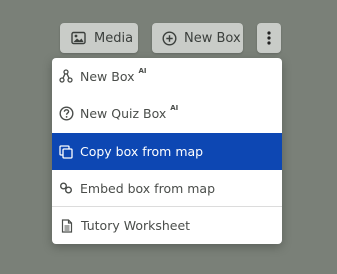 This screenshot has width=337, height=274. What do you see at coordinates (107, 76) in the screenshot?
I see `menu-item-label: New Box` at bounding box center [107, 76].